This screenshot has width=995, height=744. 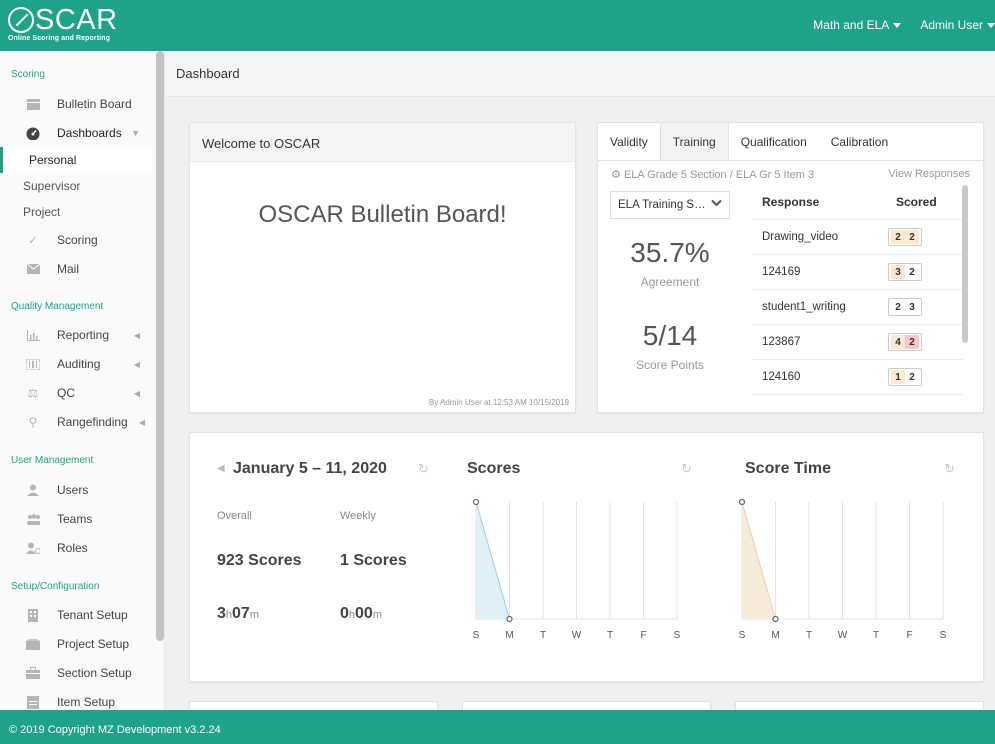 What do you see at coordinates (804, 307) in the screenshot?
I see `response-name: student1_writing` at bounding box center [804, 307].